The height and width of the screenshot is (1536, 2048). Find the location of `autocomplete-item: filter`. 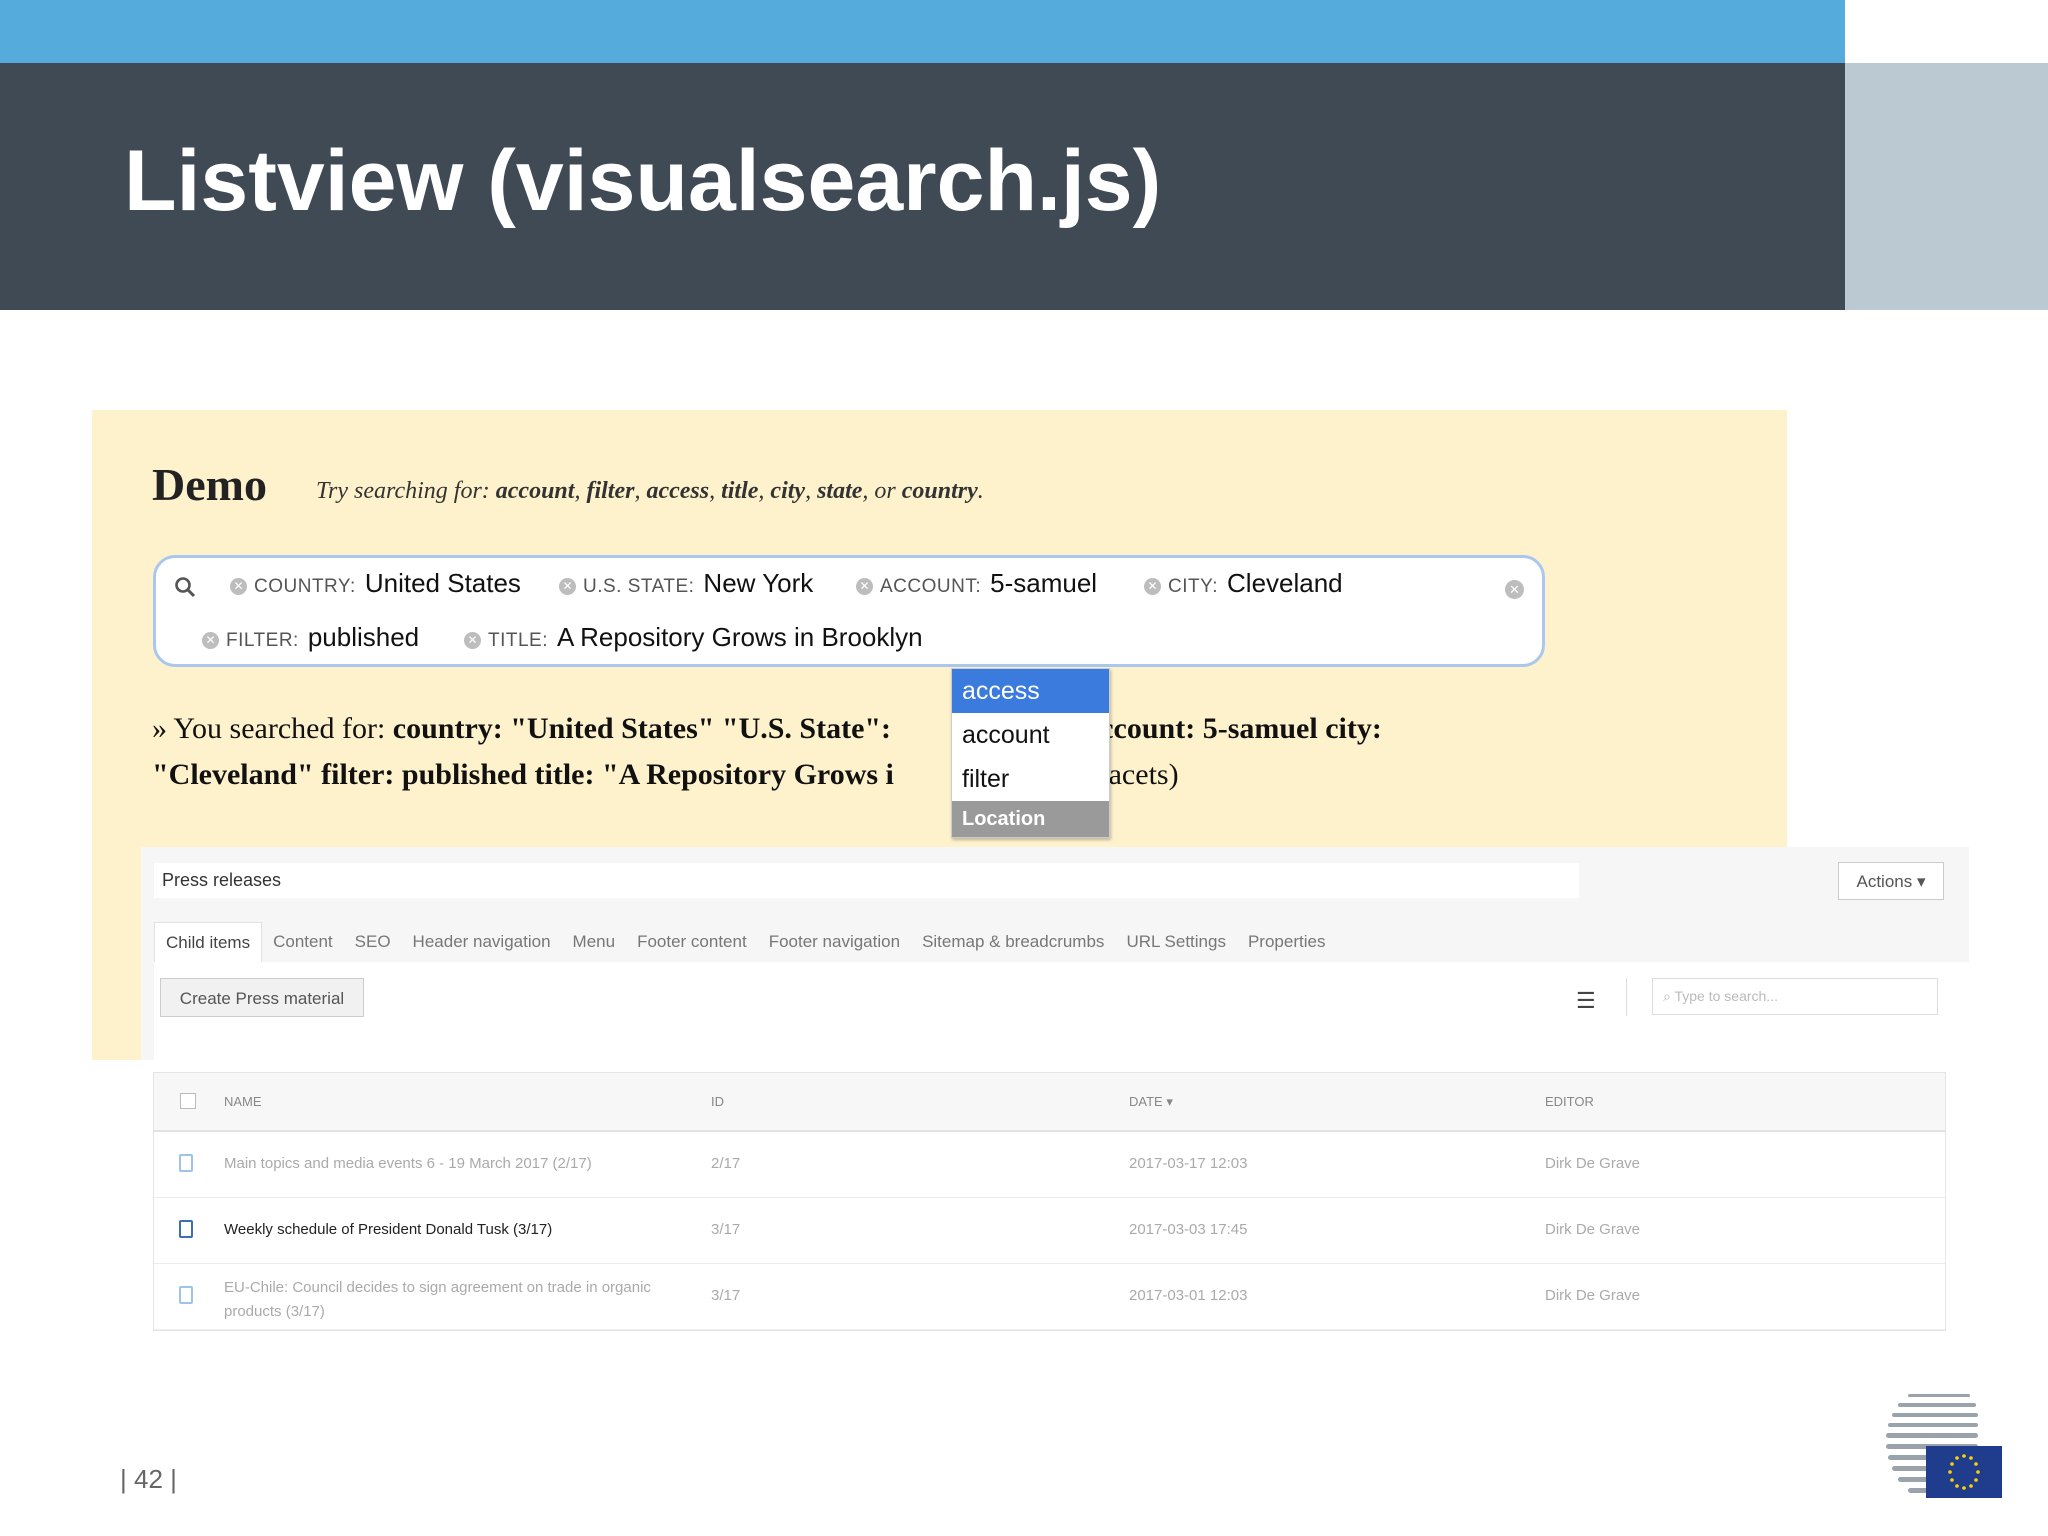

autocomplete-item: filter is located at coordinates (1030, 779).